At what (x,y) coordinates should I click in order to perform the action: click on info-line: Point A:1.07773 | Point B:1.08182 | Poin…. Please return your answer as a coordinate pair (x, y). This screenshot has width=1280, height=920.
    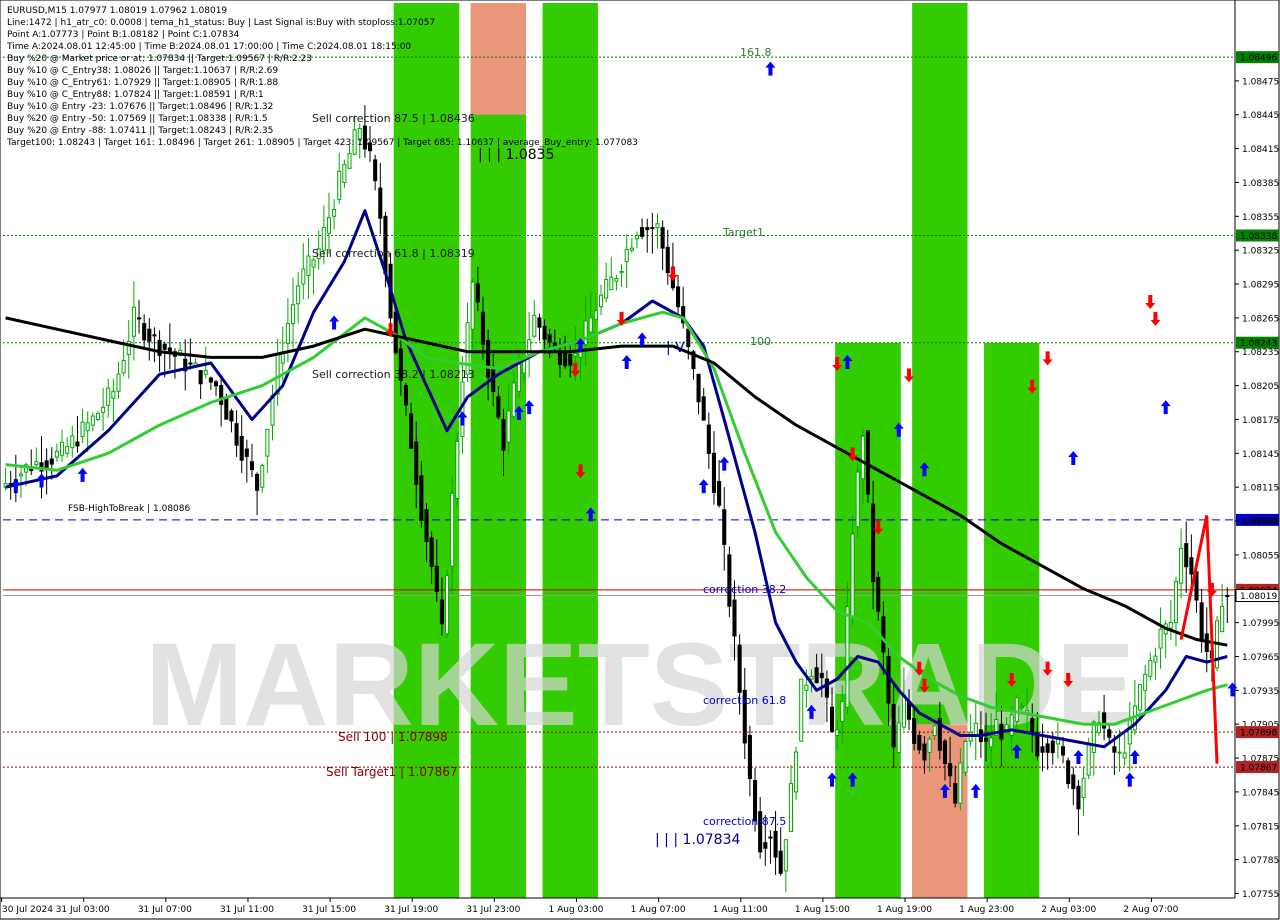
    Looking at the image, I should click on (123, 35).